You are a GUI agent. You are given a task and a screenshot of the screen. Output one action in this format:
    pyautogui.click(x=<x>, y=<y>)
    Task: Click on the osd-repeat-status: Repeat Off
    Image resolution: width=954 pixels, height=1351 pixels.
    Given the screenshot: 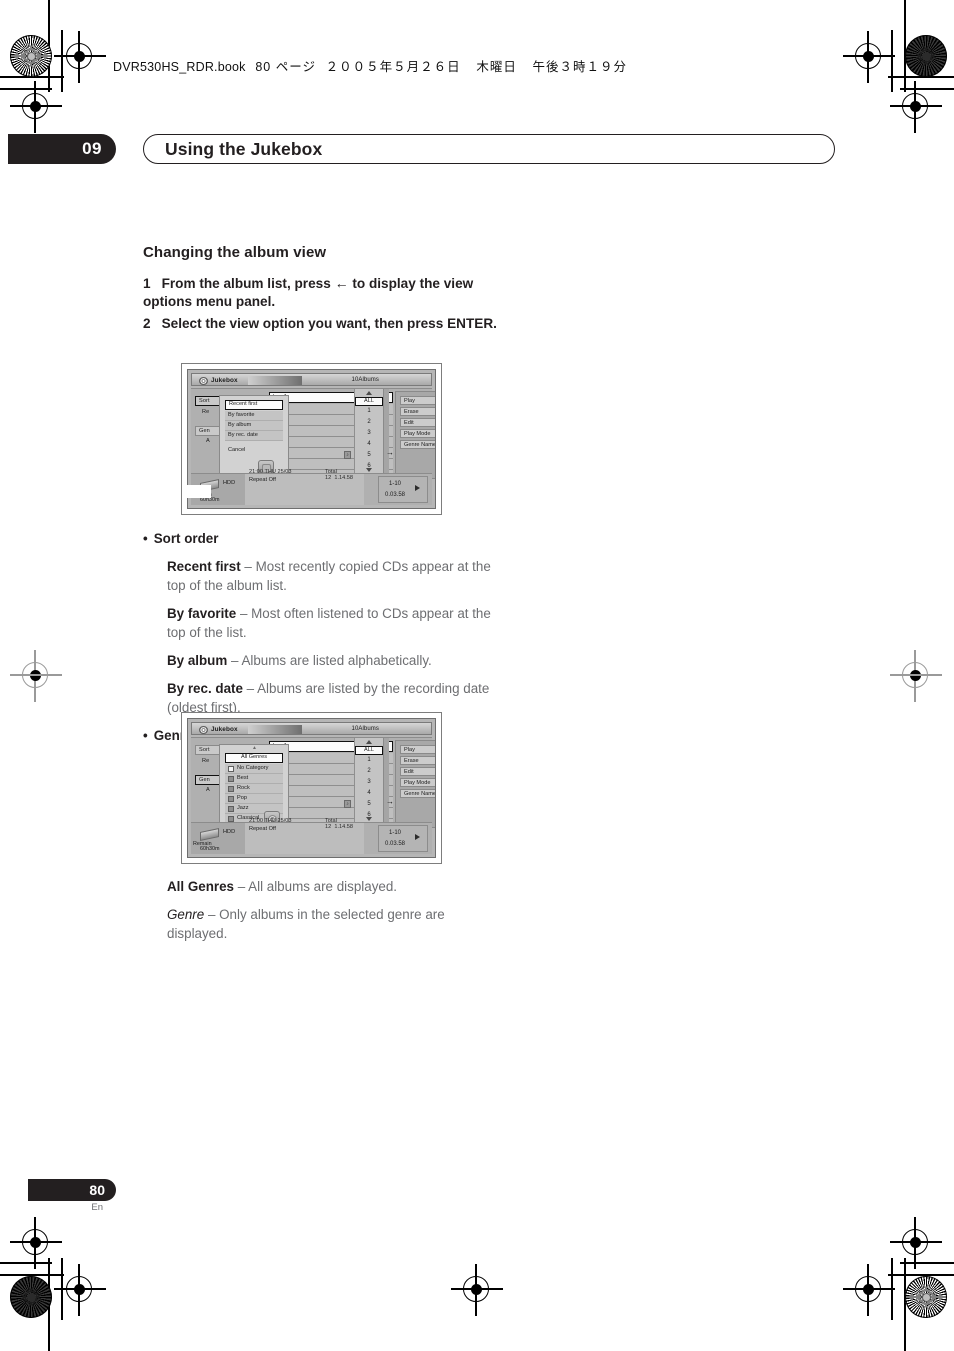 What is the action you would take?
    pyautogui.click(x=262, y=480)
    